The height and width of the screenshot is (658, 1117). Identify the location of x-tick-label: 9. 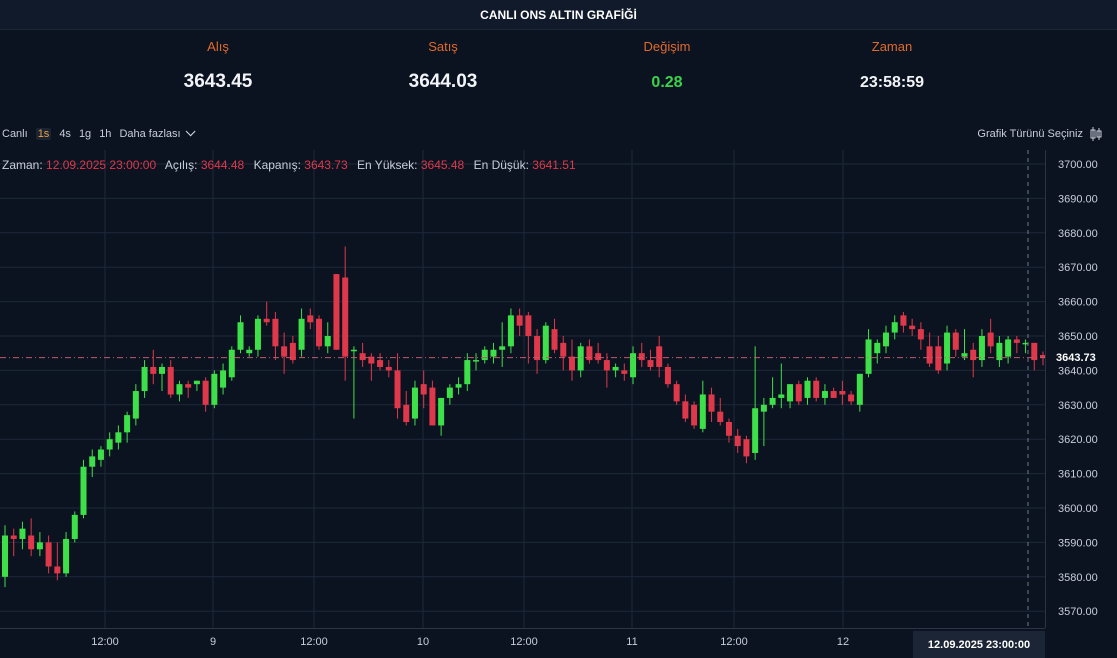
(213, 642).